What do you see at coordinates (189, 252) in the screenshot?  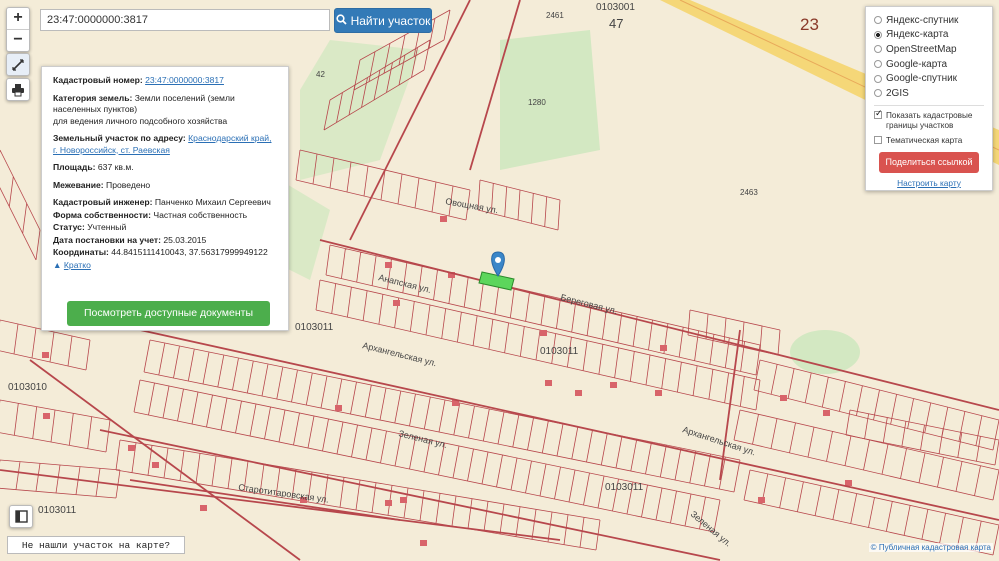 I see `info-value: 44.8415111410043, 37.56317999949122` at bounding box center [189, 252].